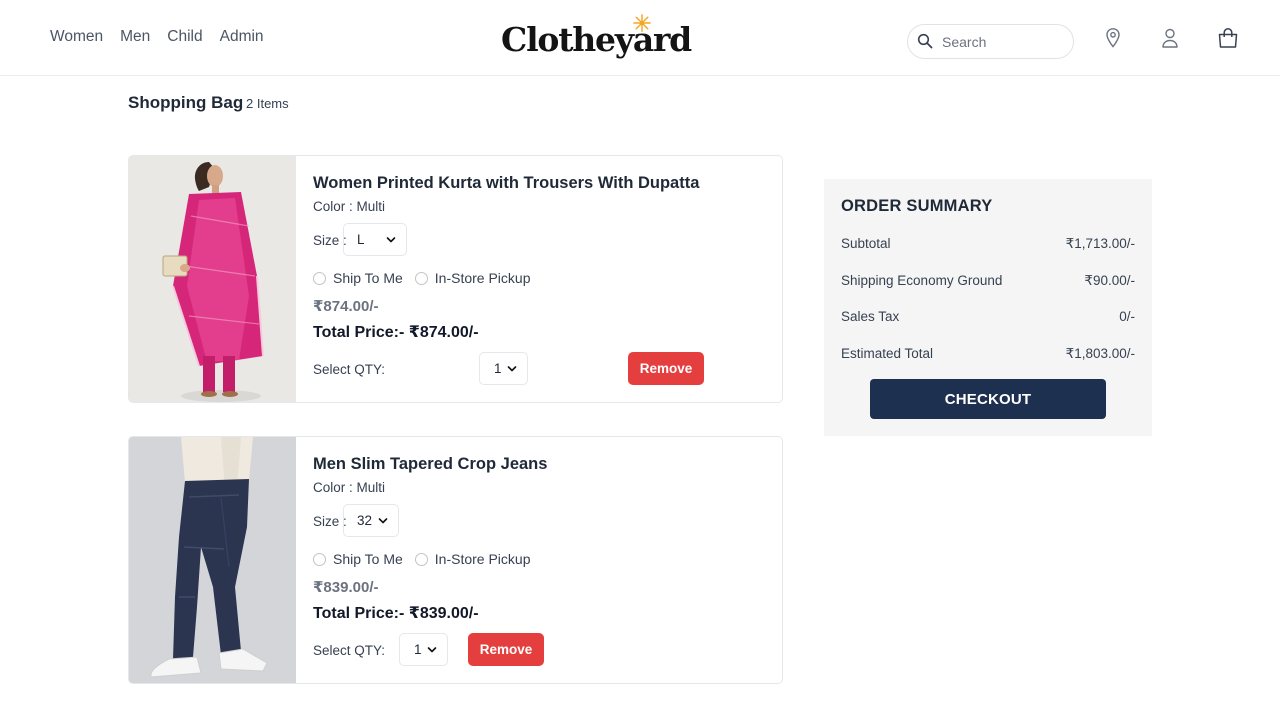 This screenshot has height=720, width=1280. What do you see at coordinates (186, 102) in the screenshot?
I see `page-title: Shopping Bag` at bounding box center [186, 102].